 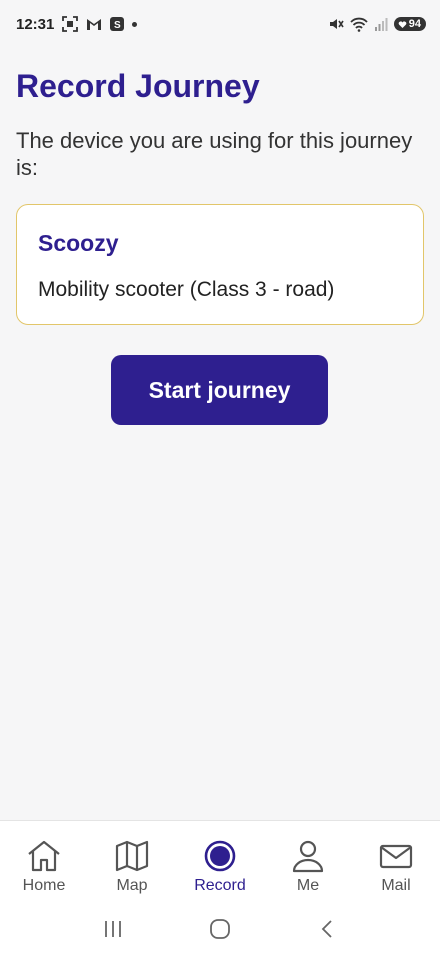 I want to click on home-icon, so click(x=44, y=856).